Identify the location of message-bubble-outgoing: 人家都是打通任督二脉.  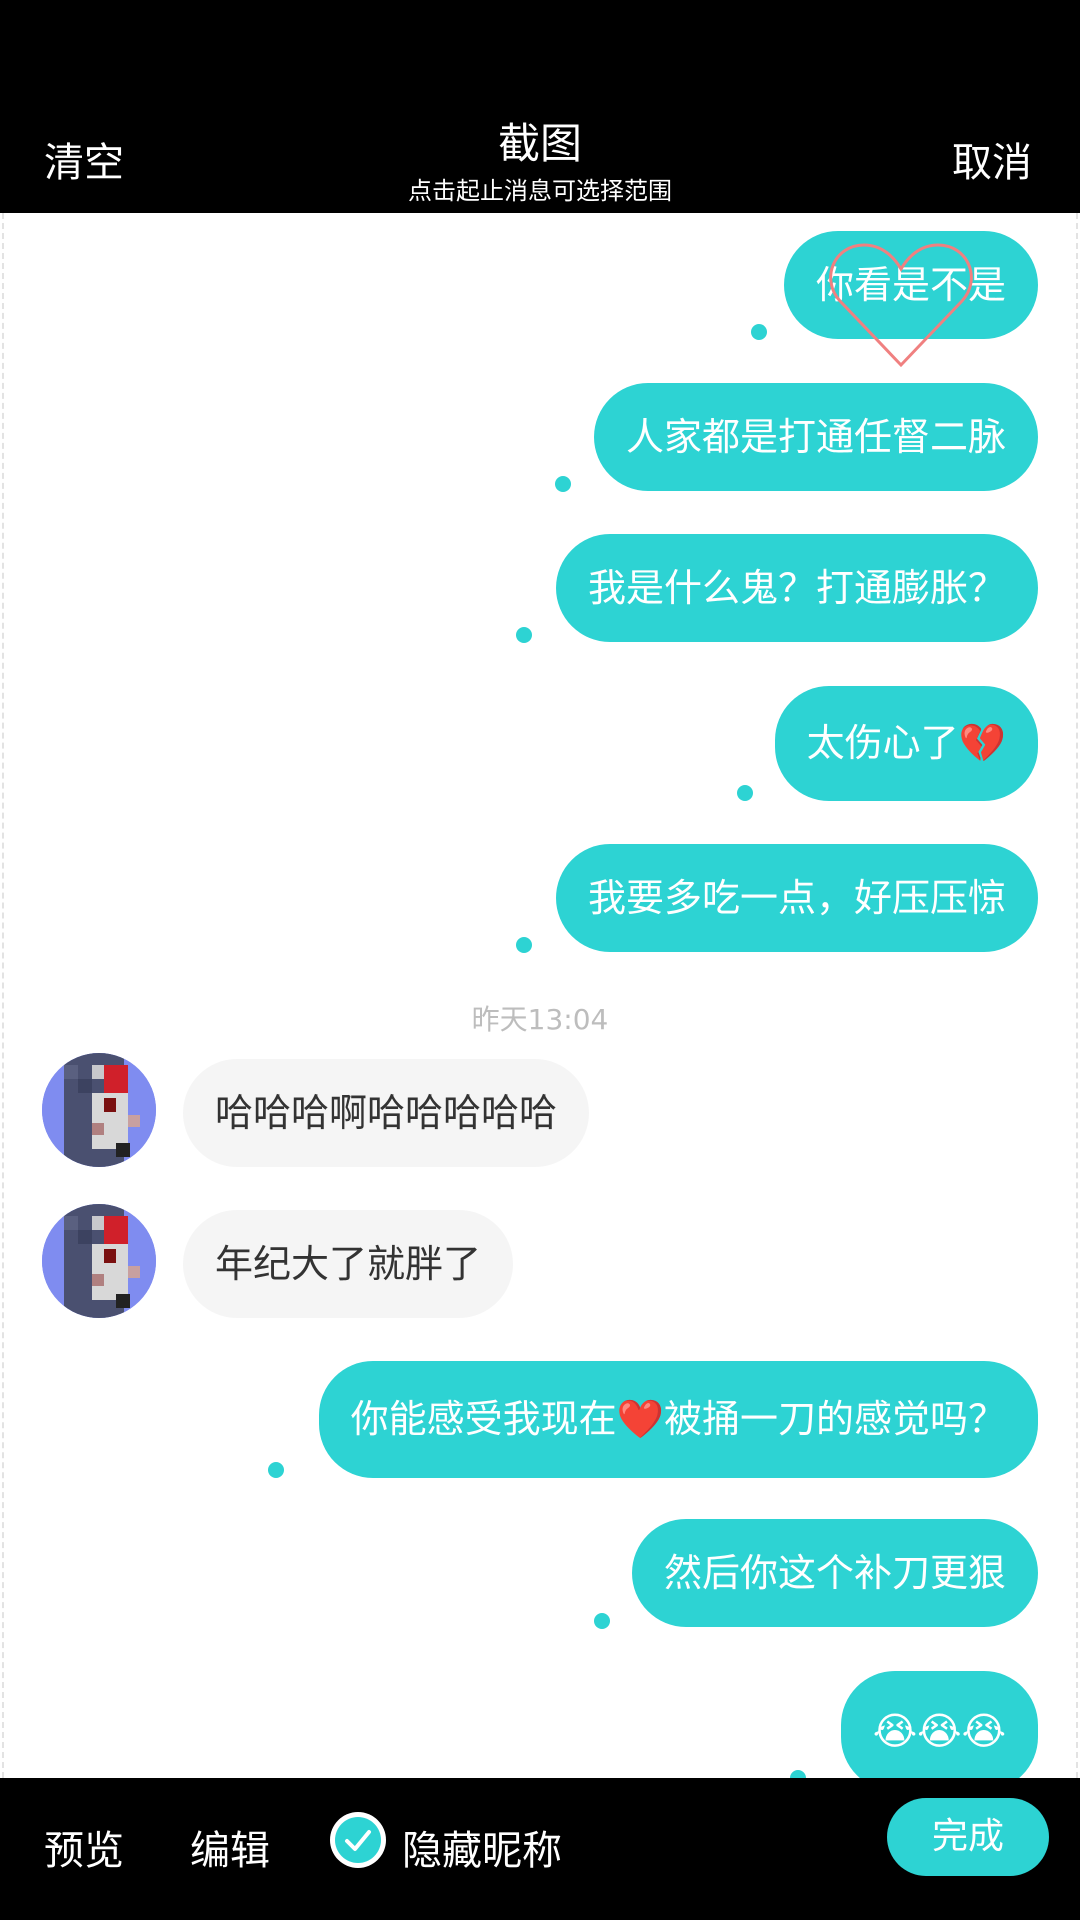
(815, 437).